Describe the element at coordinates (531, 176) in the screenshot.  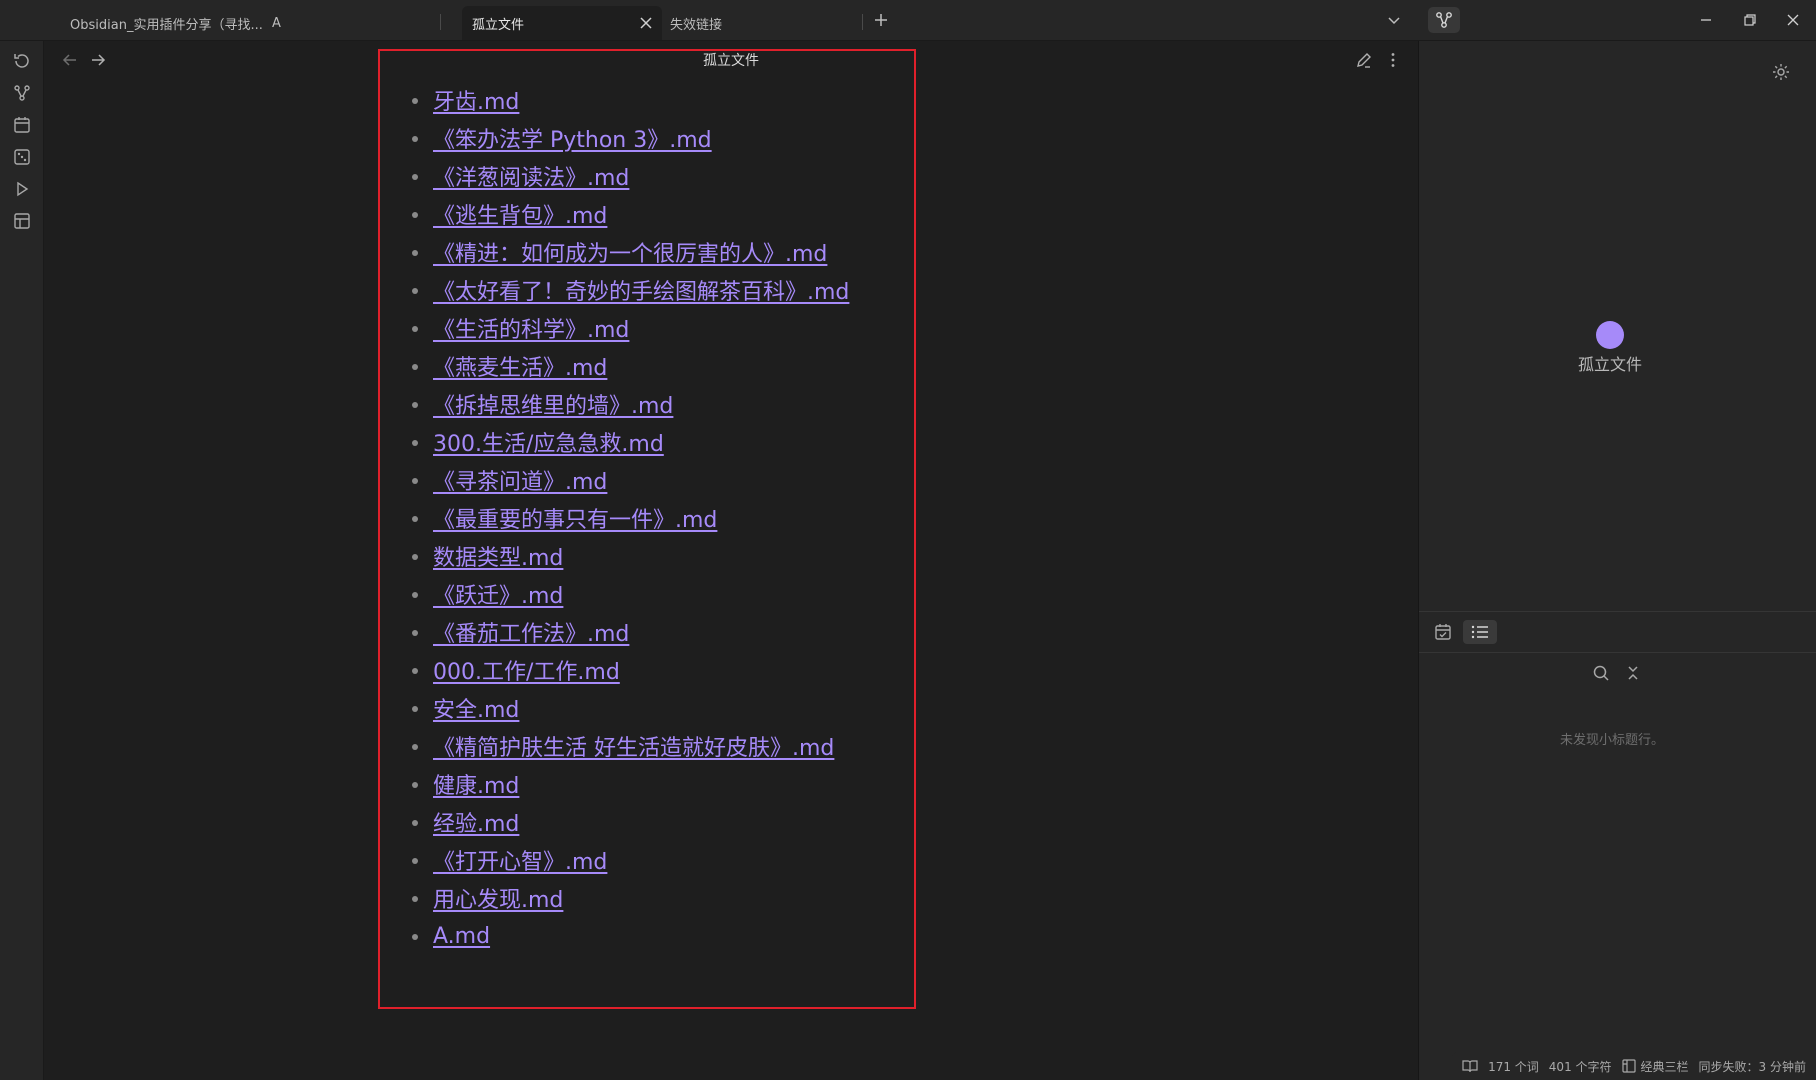
I see `file-link: 《洋葱阅读法》.md` at that location.